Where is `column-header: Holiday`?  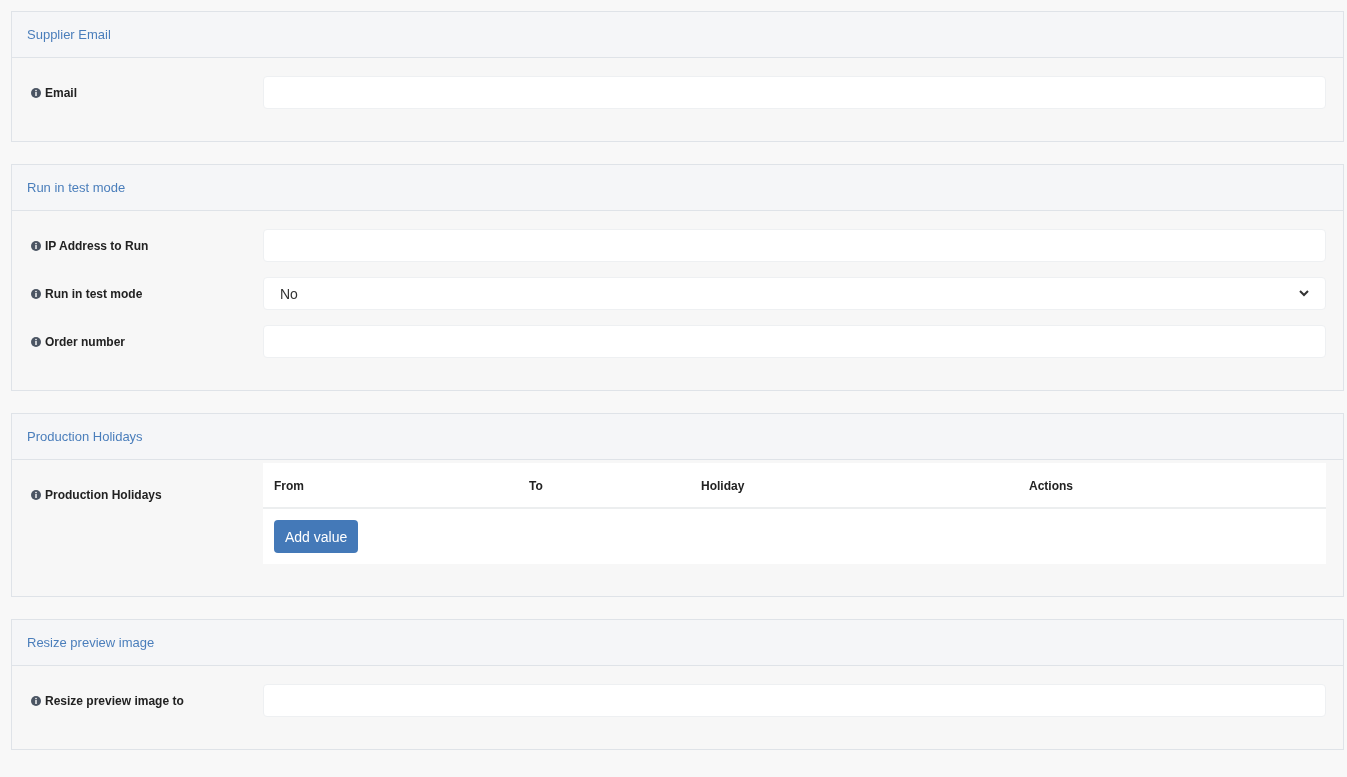 column-header: Holiday is located at coordinates (723, 486).